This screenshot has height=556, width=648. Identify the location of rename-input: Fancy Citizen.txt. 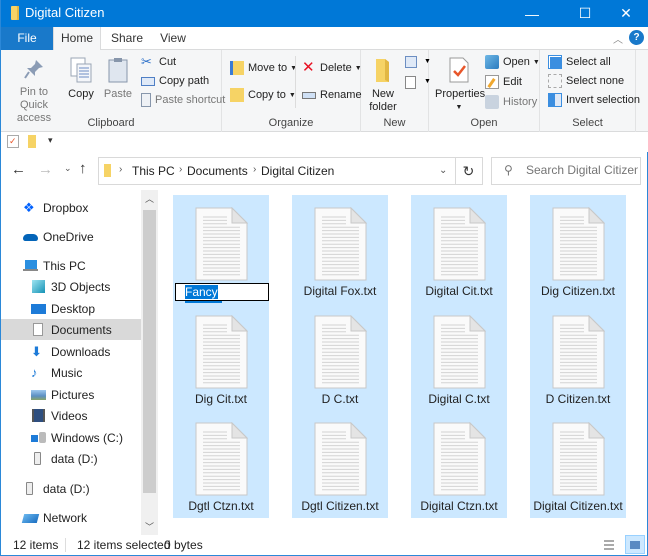
(222, 299).